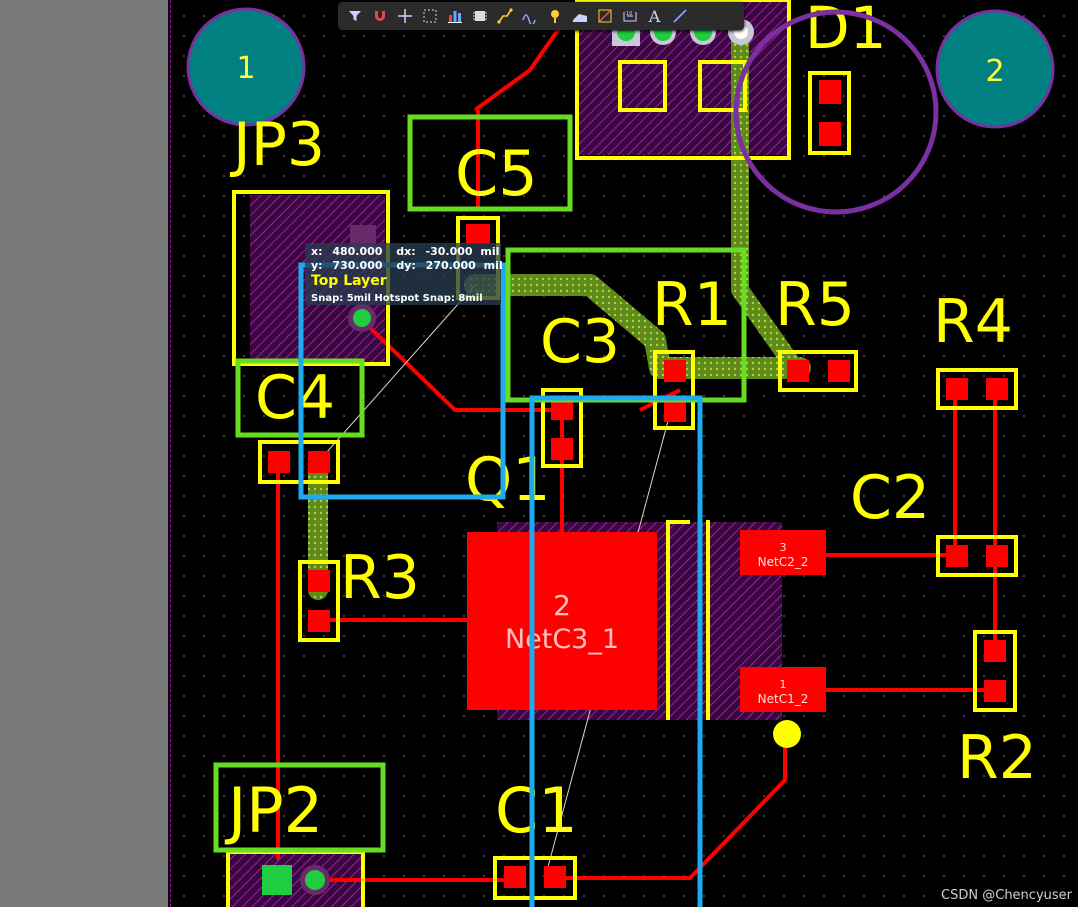  I want to click on polygon-icon, so click(604, 16).